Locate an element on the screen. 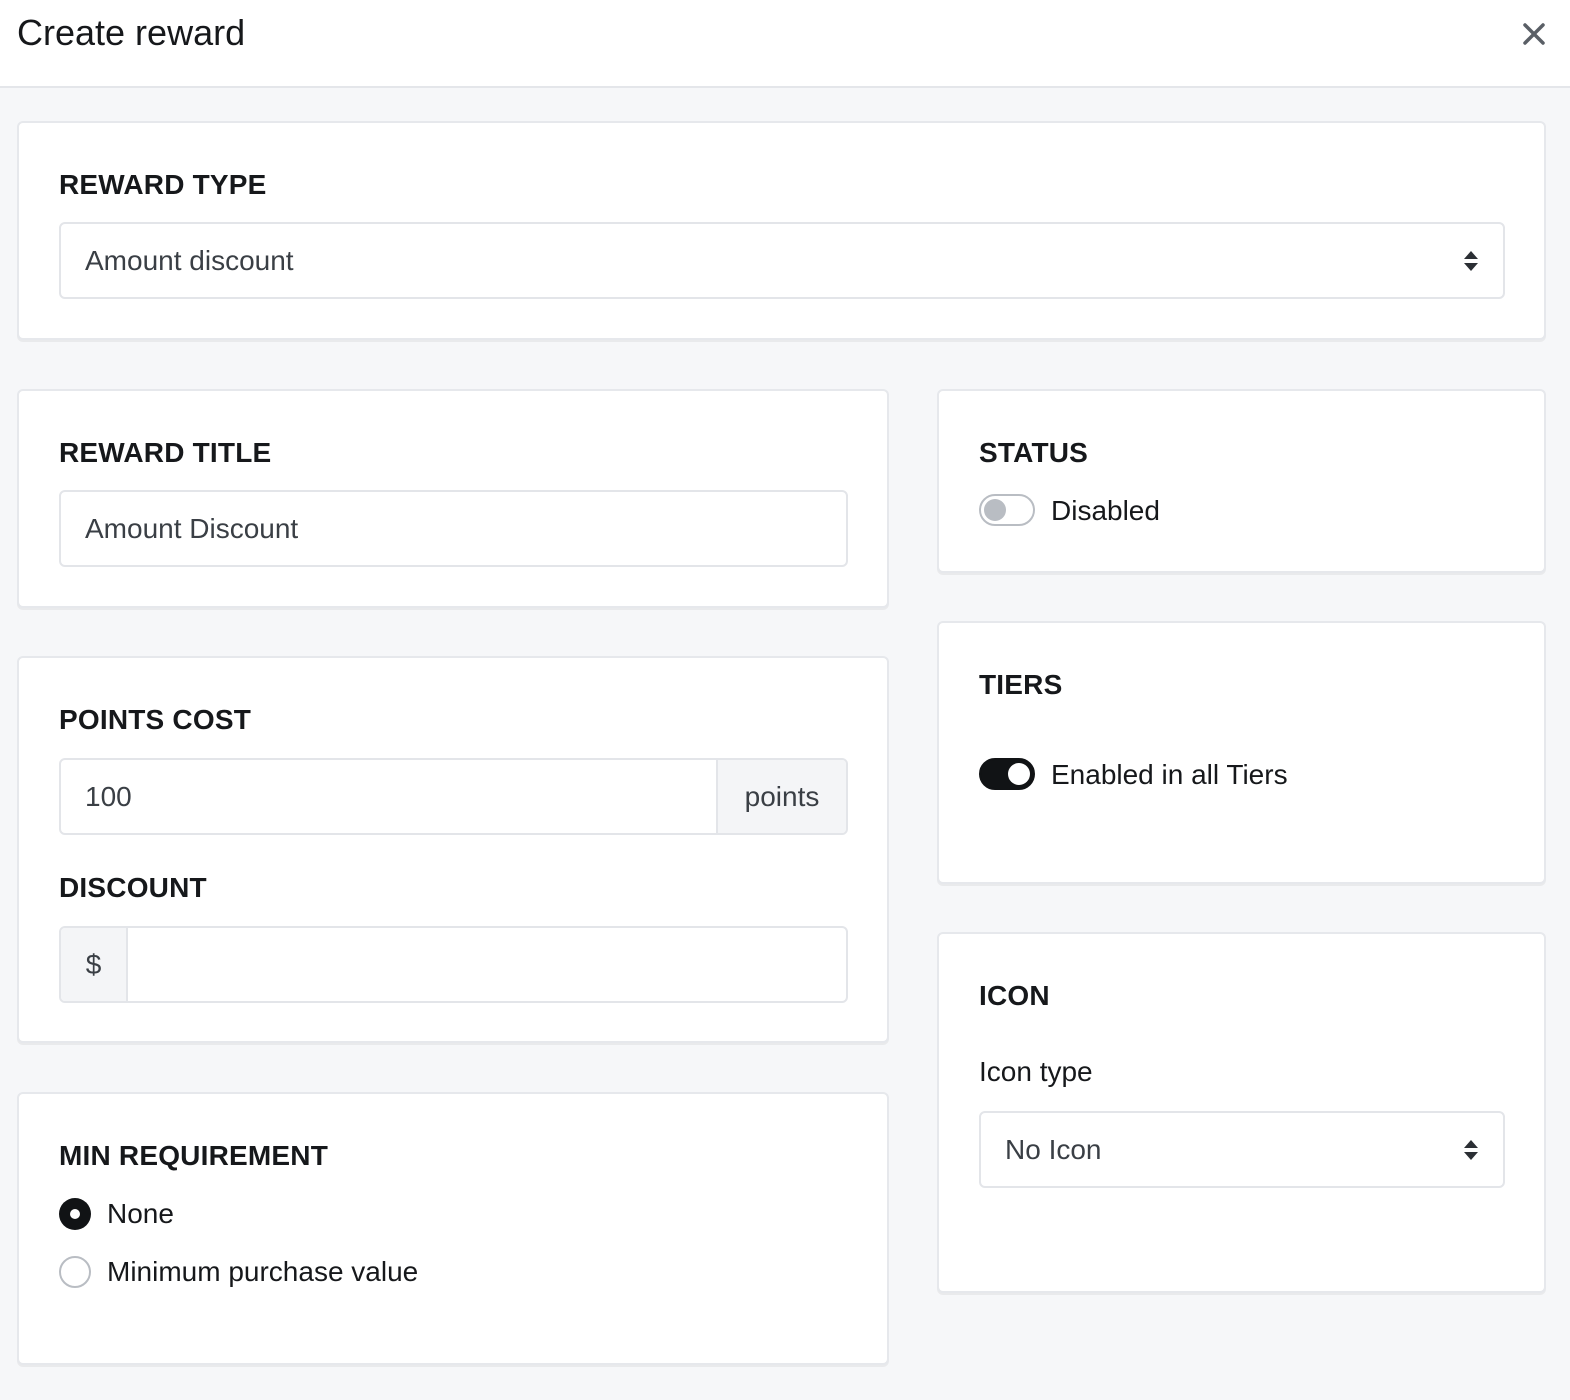 This screenshot has width=1570, height=1400. reward-title-value: Amount Discount is located at coordinates (192, 528).